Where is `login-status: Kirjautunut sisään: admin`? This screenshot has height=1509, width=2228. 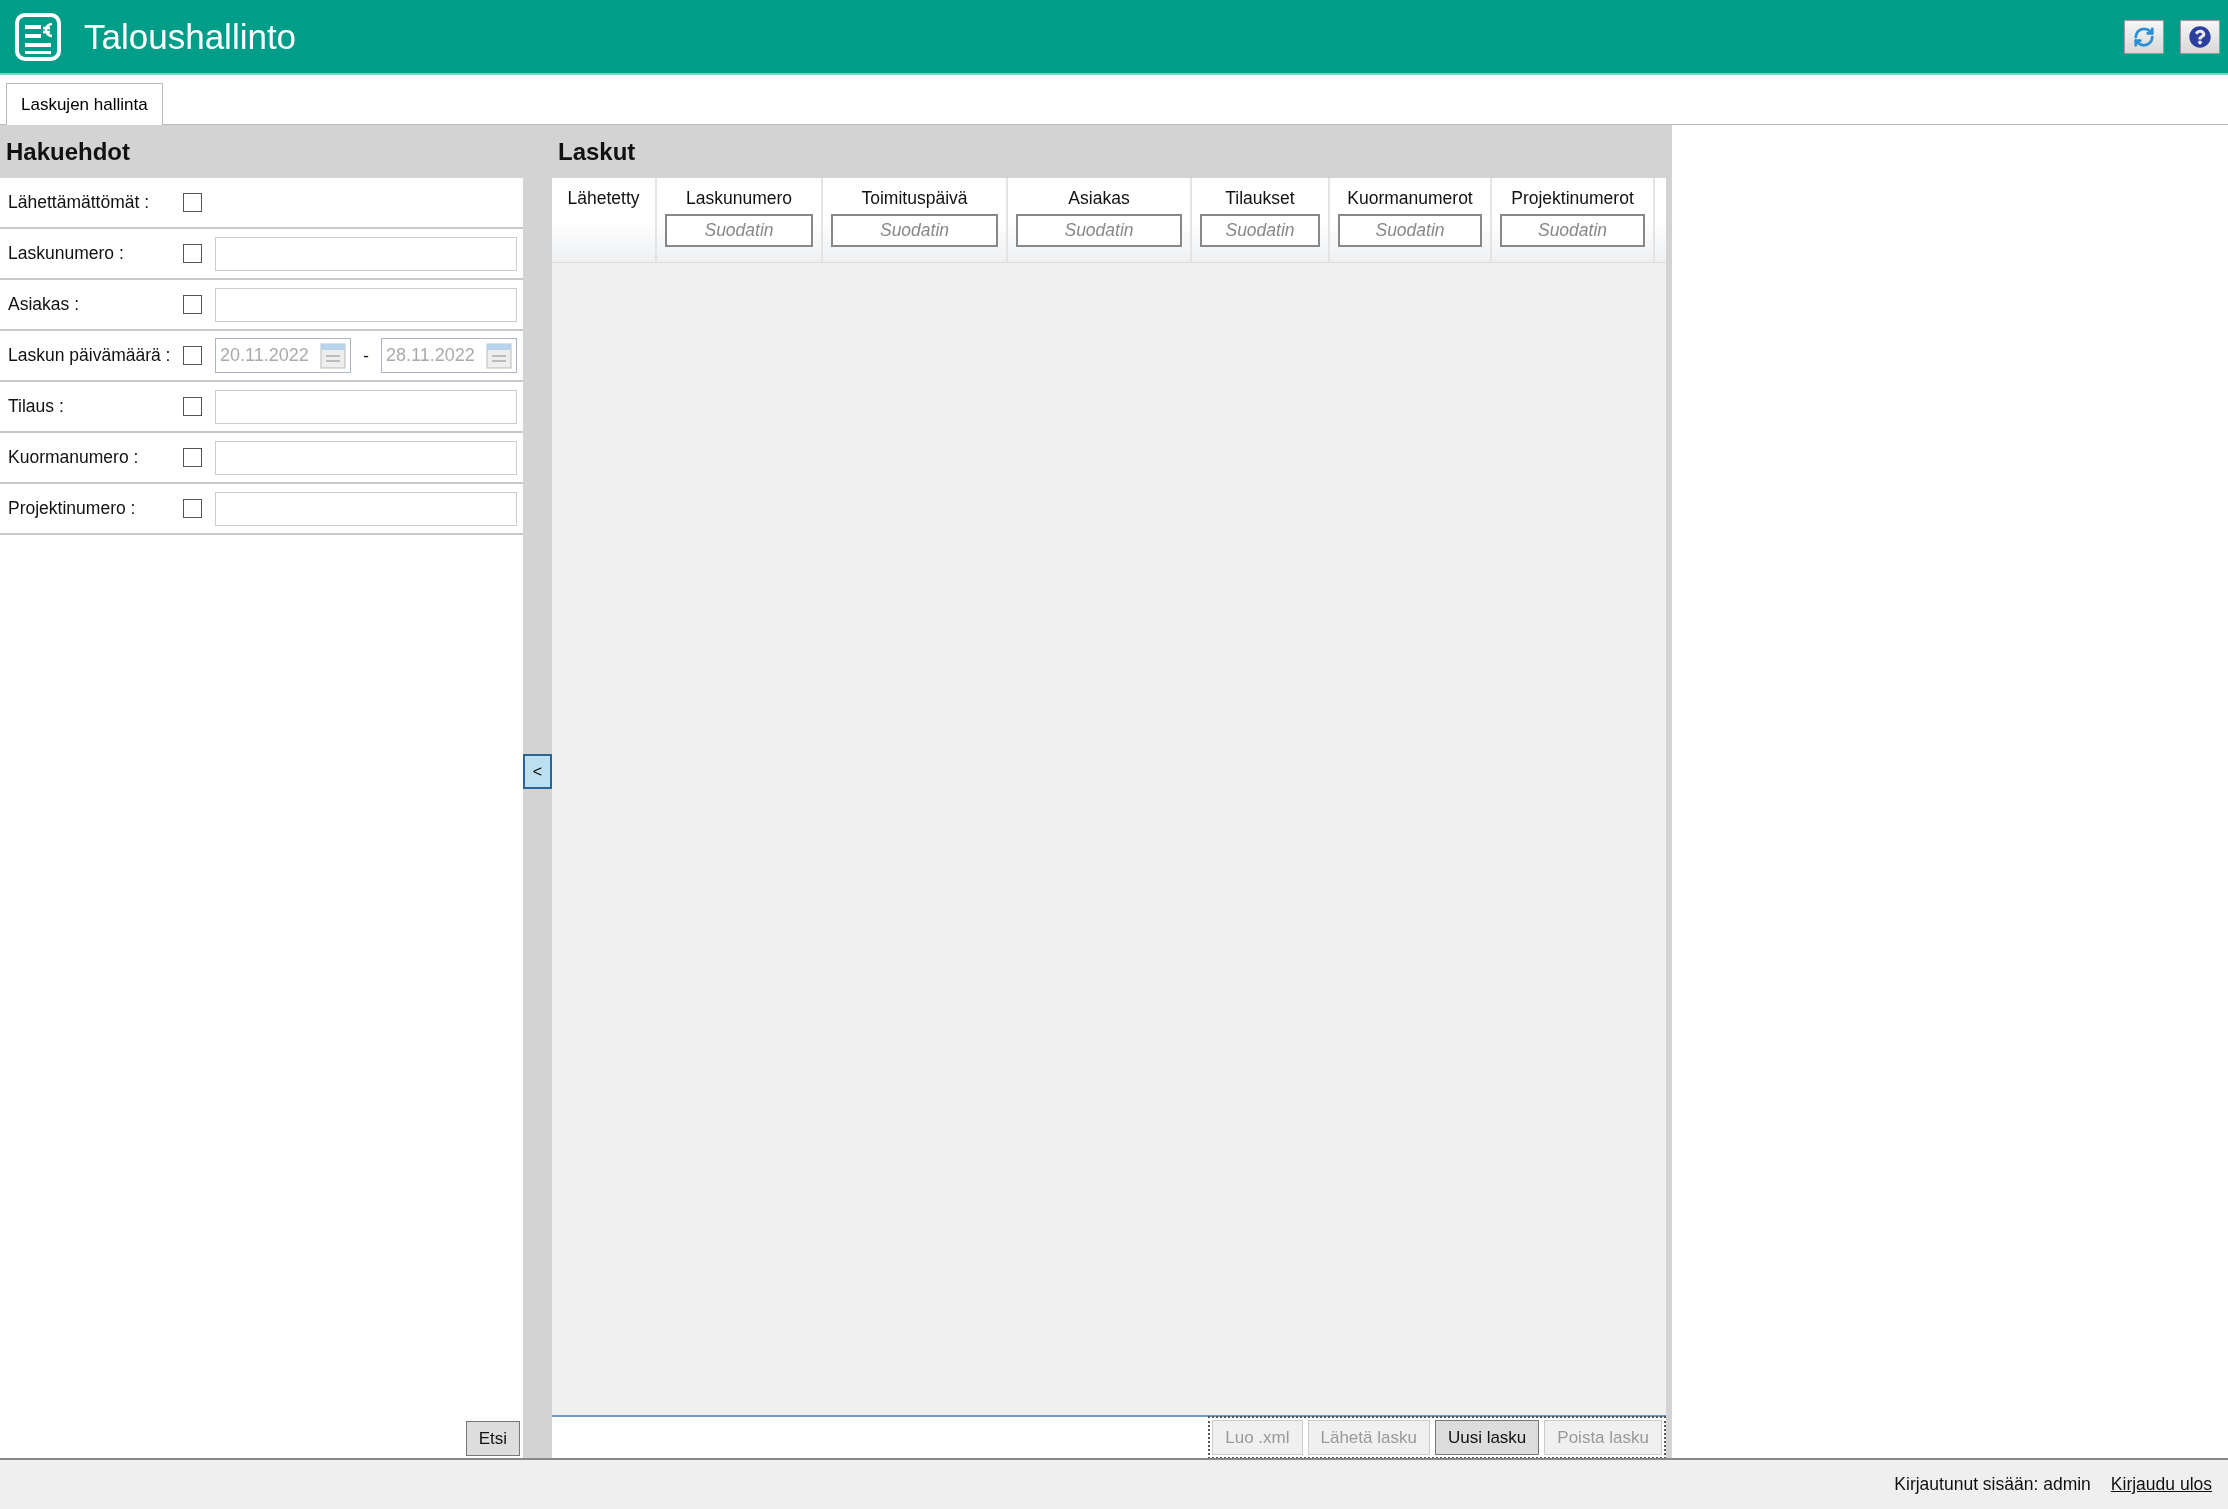
login-status: Kirjautunut sisään: admin is located at coordinates (1992, 1484).